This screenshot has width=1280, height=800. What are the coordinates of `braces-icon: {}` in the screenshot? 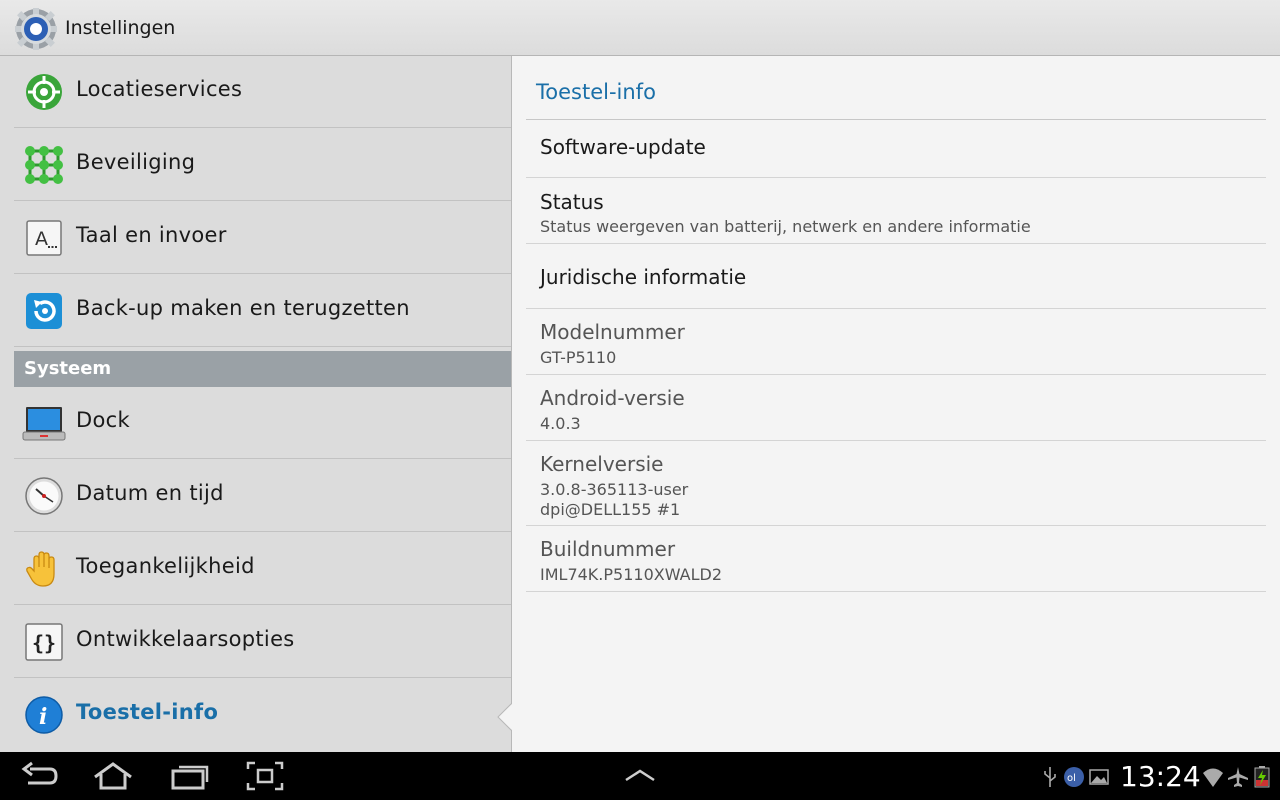 It's located at (44, 642).